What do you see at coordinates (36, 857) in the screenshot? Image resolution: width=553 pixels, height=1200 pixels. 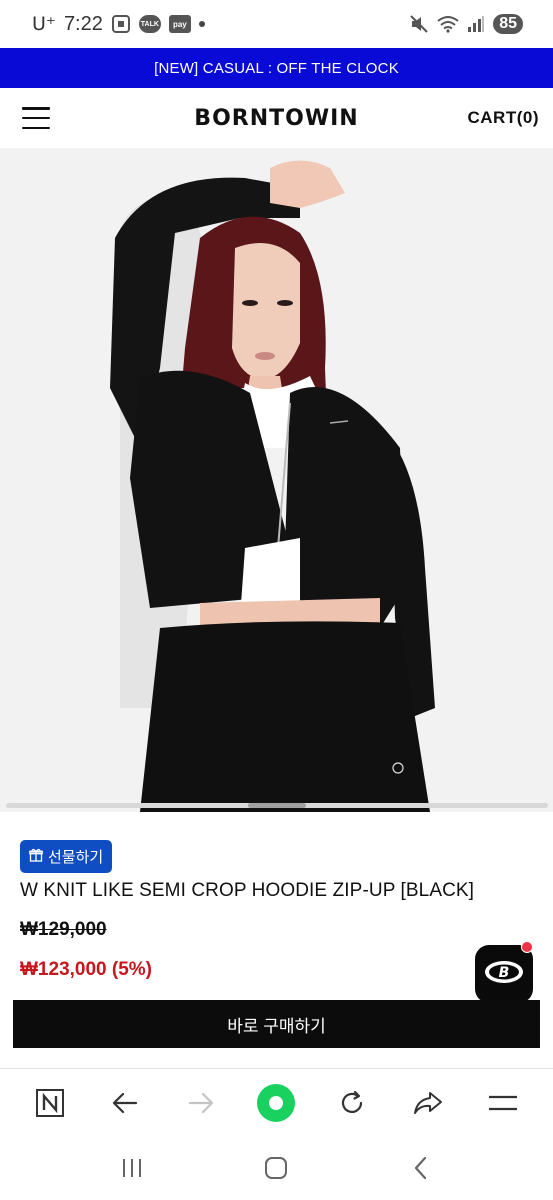 I see `gift-icon` at bounding box center [36, 857].